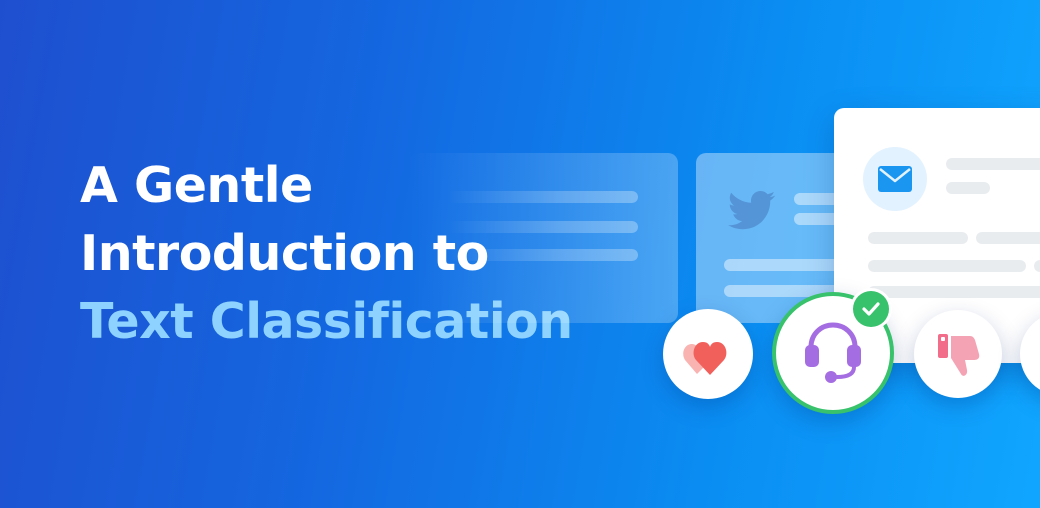 The width and height of the screenshot is (1040, 508). What do you see at coordinates (833, 352) in the screenshot?
I see `headset-icon` at bounding box center [833, 352].